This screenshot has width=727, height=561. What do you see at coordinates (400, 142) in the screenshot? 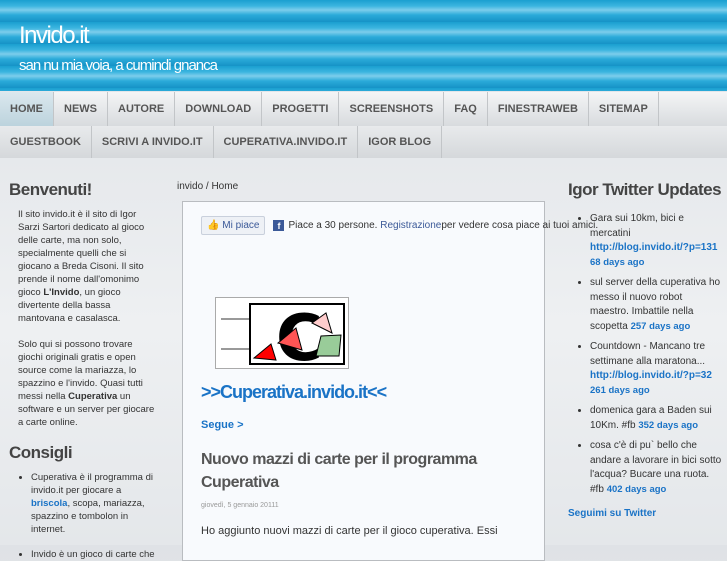
I see `nav-igor-blog: IGOR BLOG` at bounding box center [400, 142].